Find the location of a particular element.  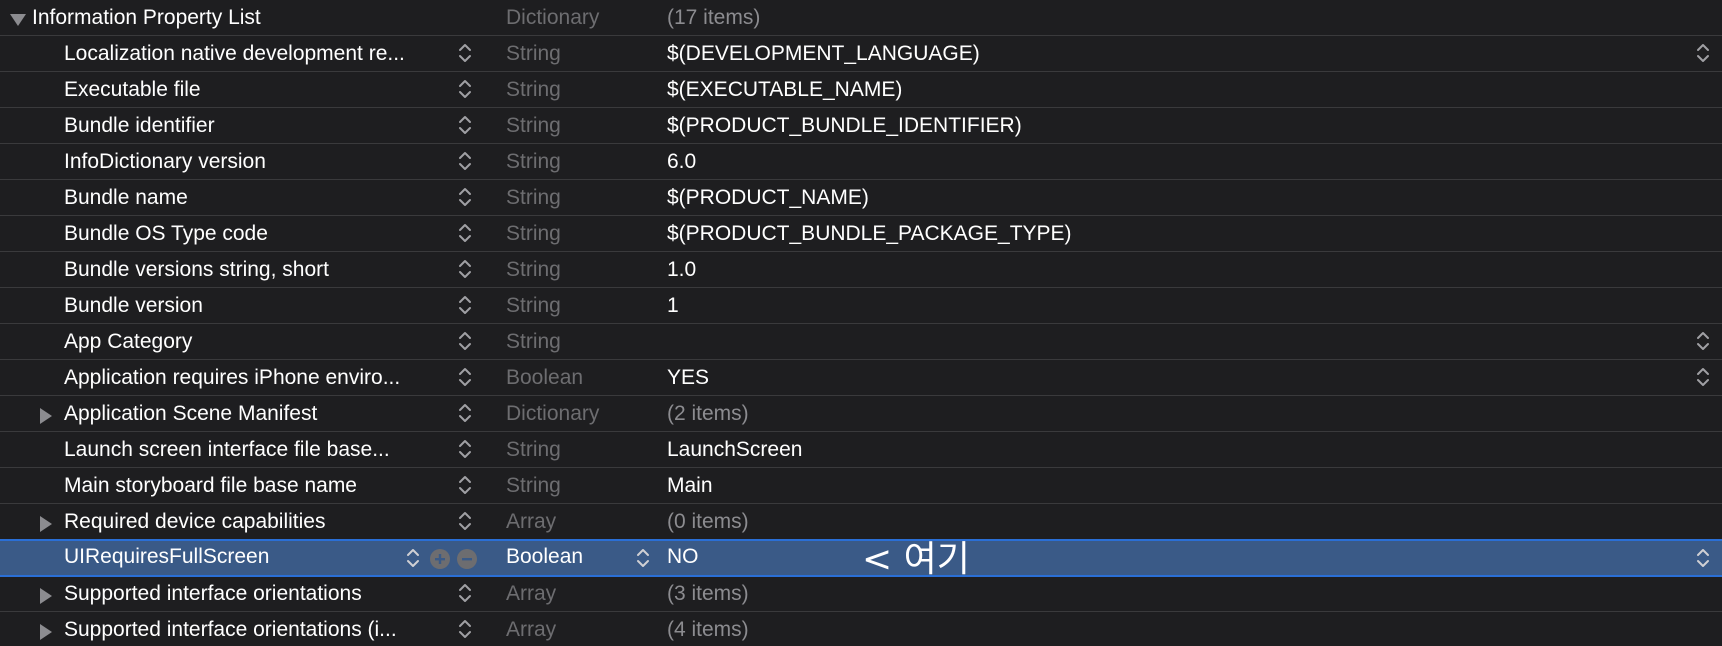

row-key: Bundle versions string, short is located at coordinates (196, 269).